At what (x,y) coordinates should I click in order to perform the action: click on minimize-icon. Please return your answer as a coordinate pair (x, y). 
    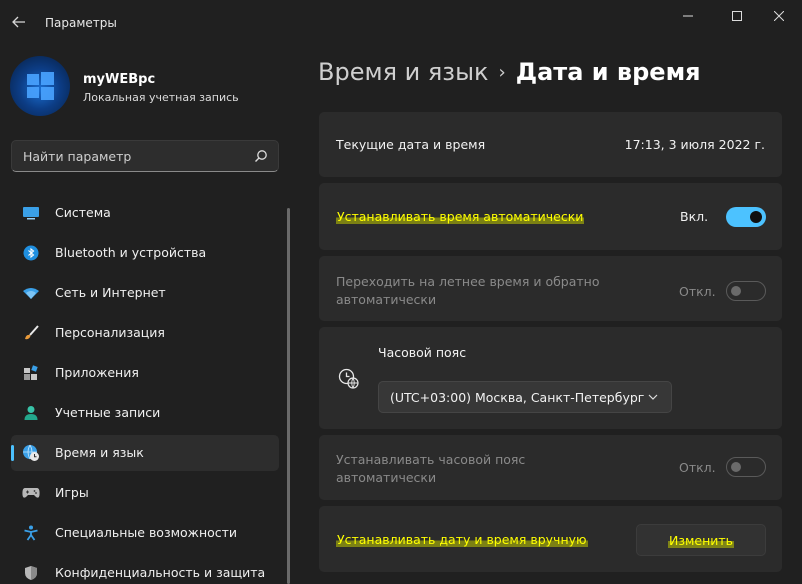
    Looking at the image, I should click on (688, 16).